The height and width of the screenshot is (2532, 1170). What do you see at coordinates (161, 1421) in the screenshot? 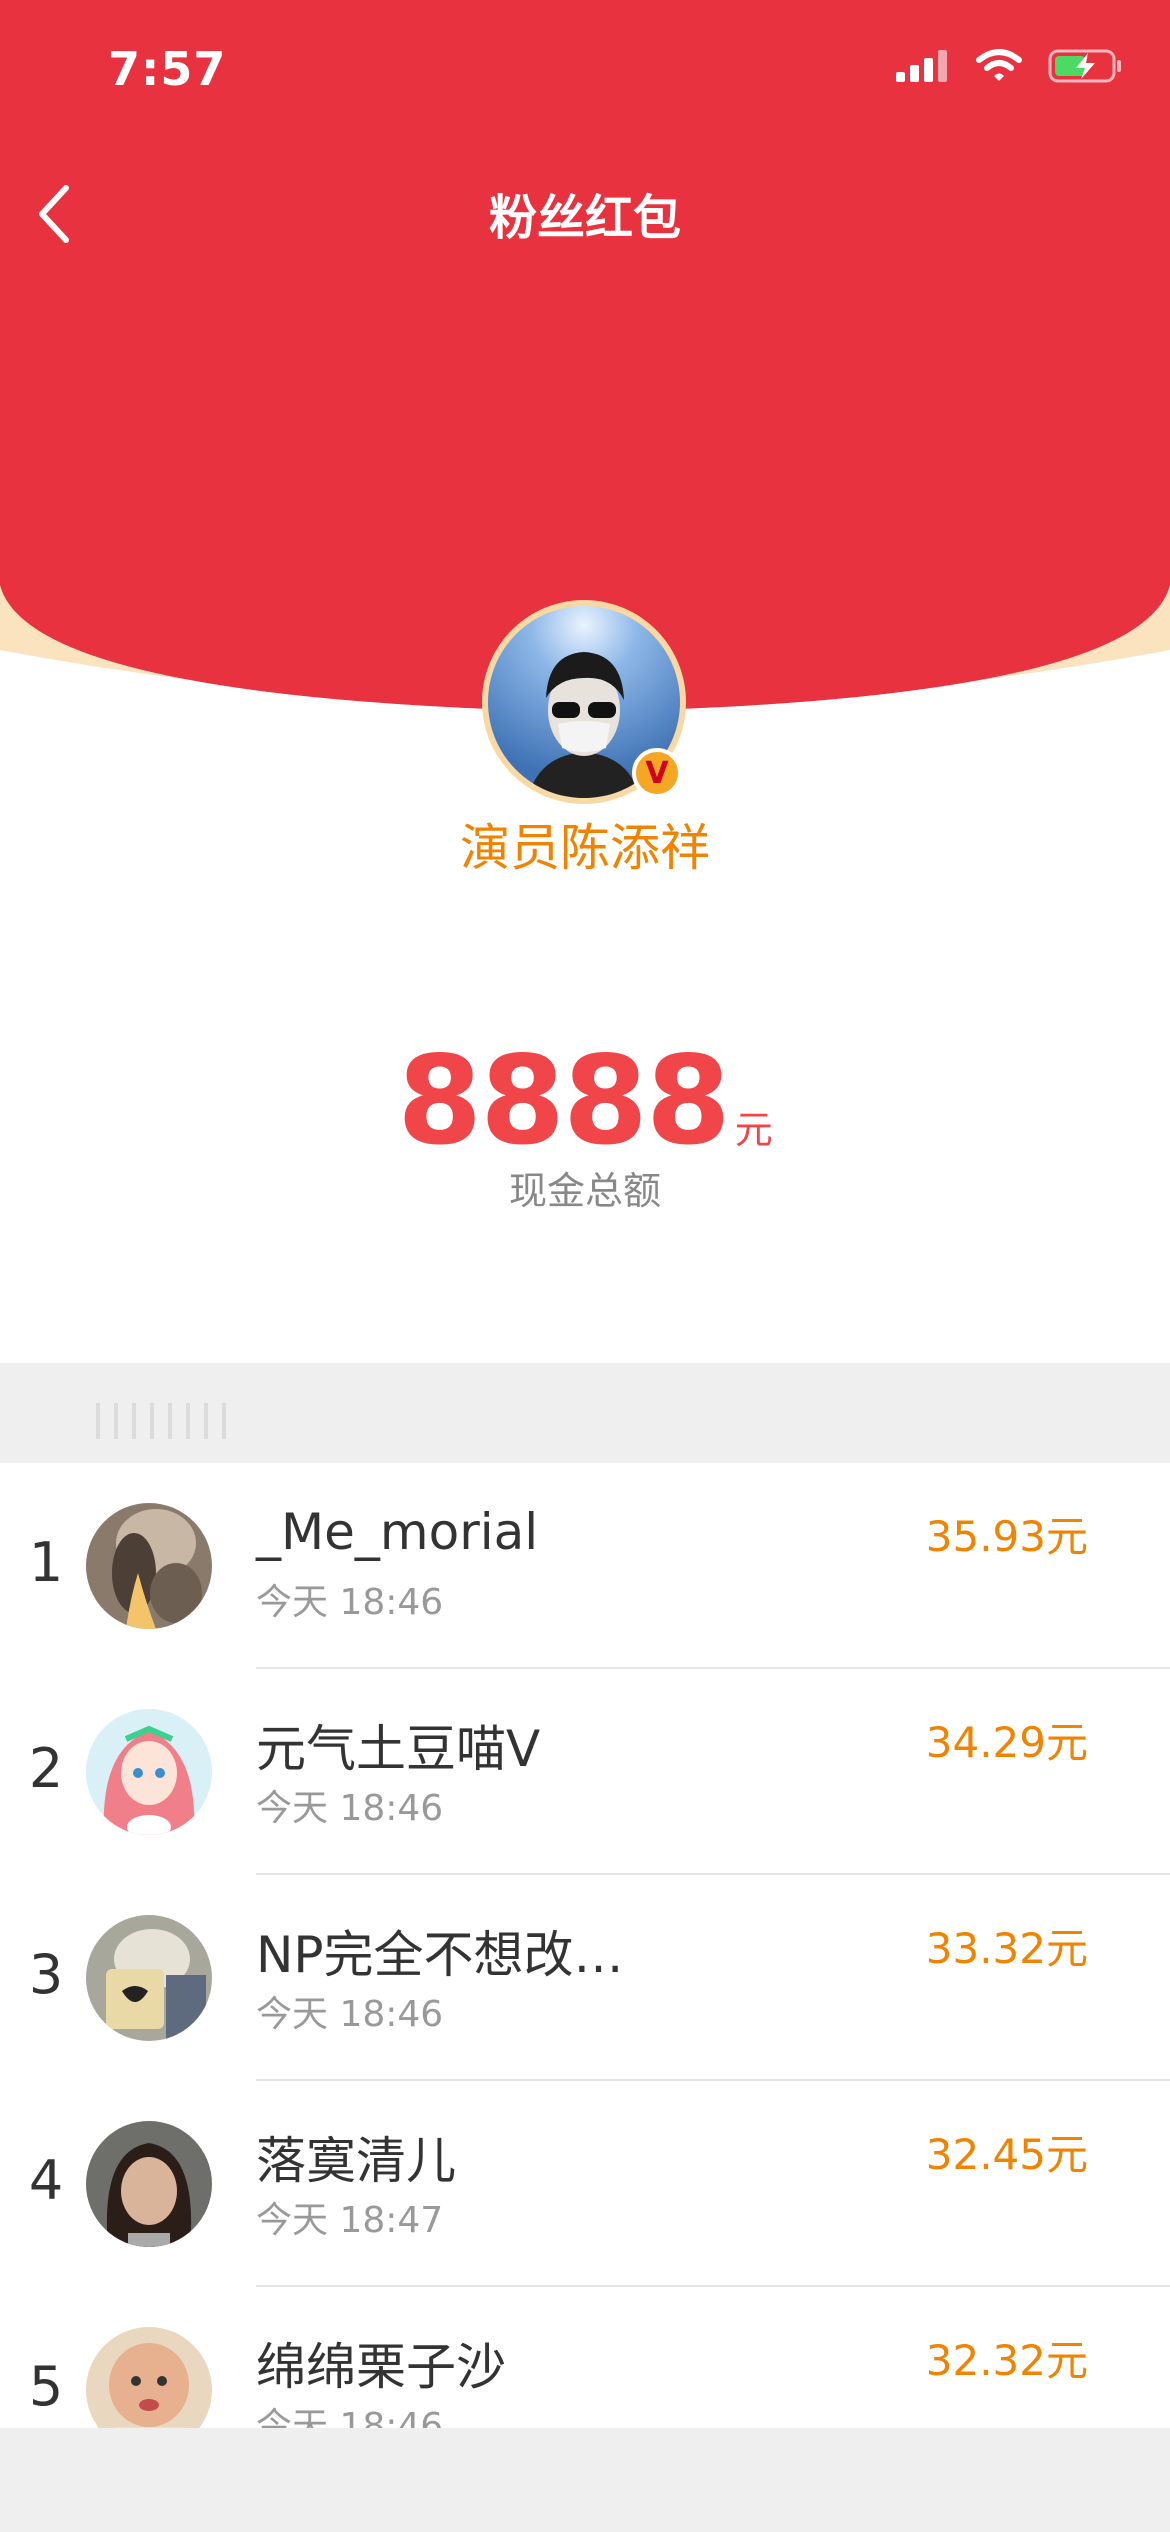
I see `section-title-placeholder` at bounding box center [161, 1421].